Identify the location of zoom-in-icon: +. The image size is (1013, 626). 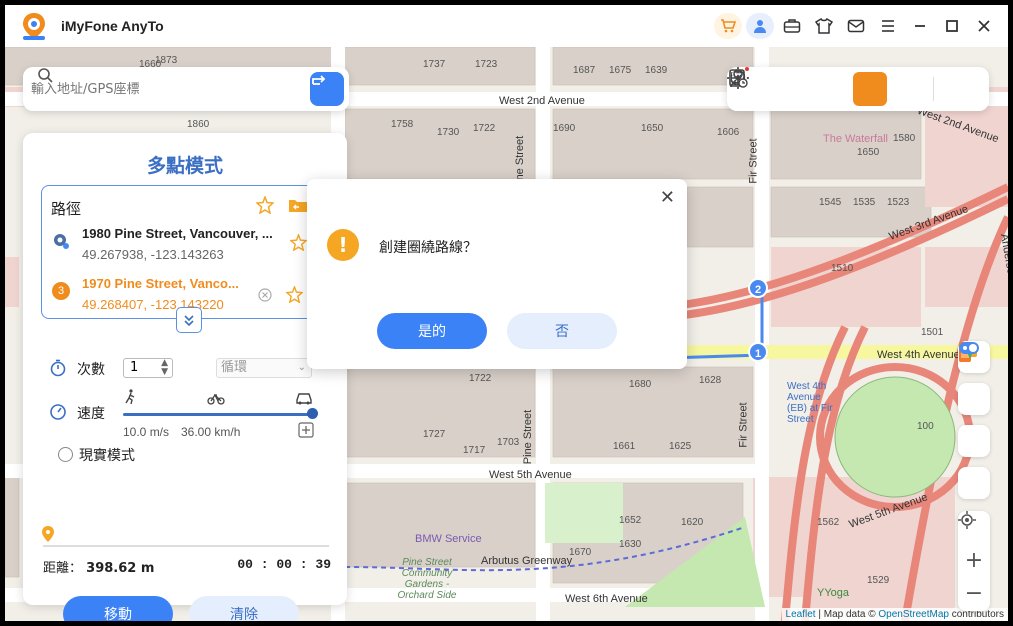
(974, 560).